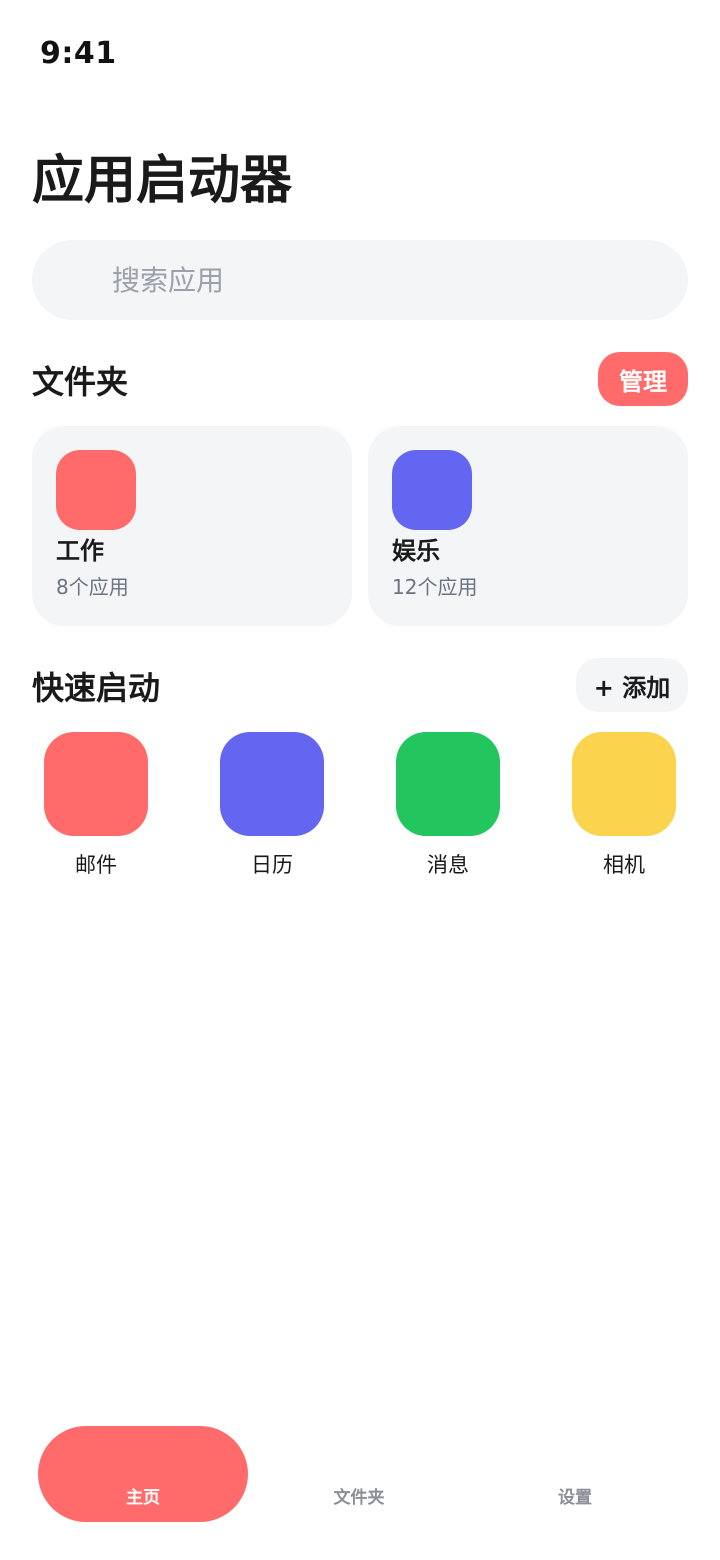  What do you see at coordinates (80, 382) in the screenshot?
I see `folders-section-title: 文件夹` at bounding box center [80, 382].